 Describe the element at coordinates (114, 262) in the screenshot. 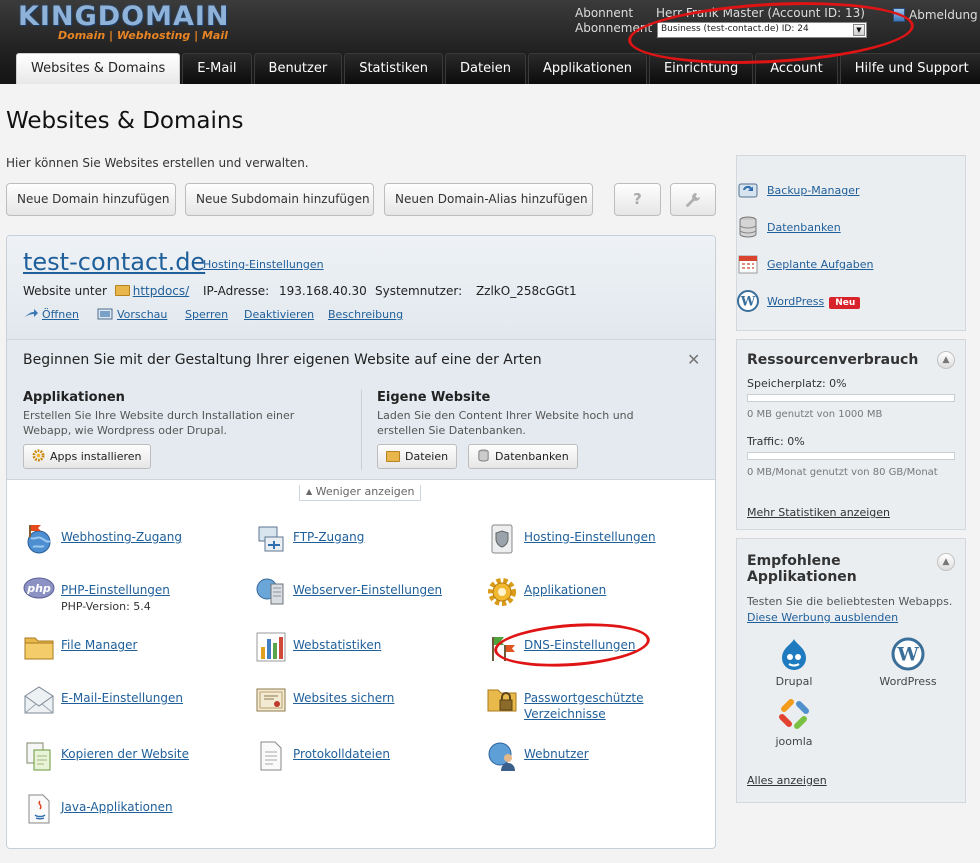

I see `domain-name-link: test-contact.de` at that location.